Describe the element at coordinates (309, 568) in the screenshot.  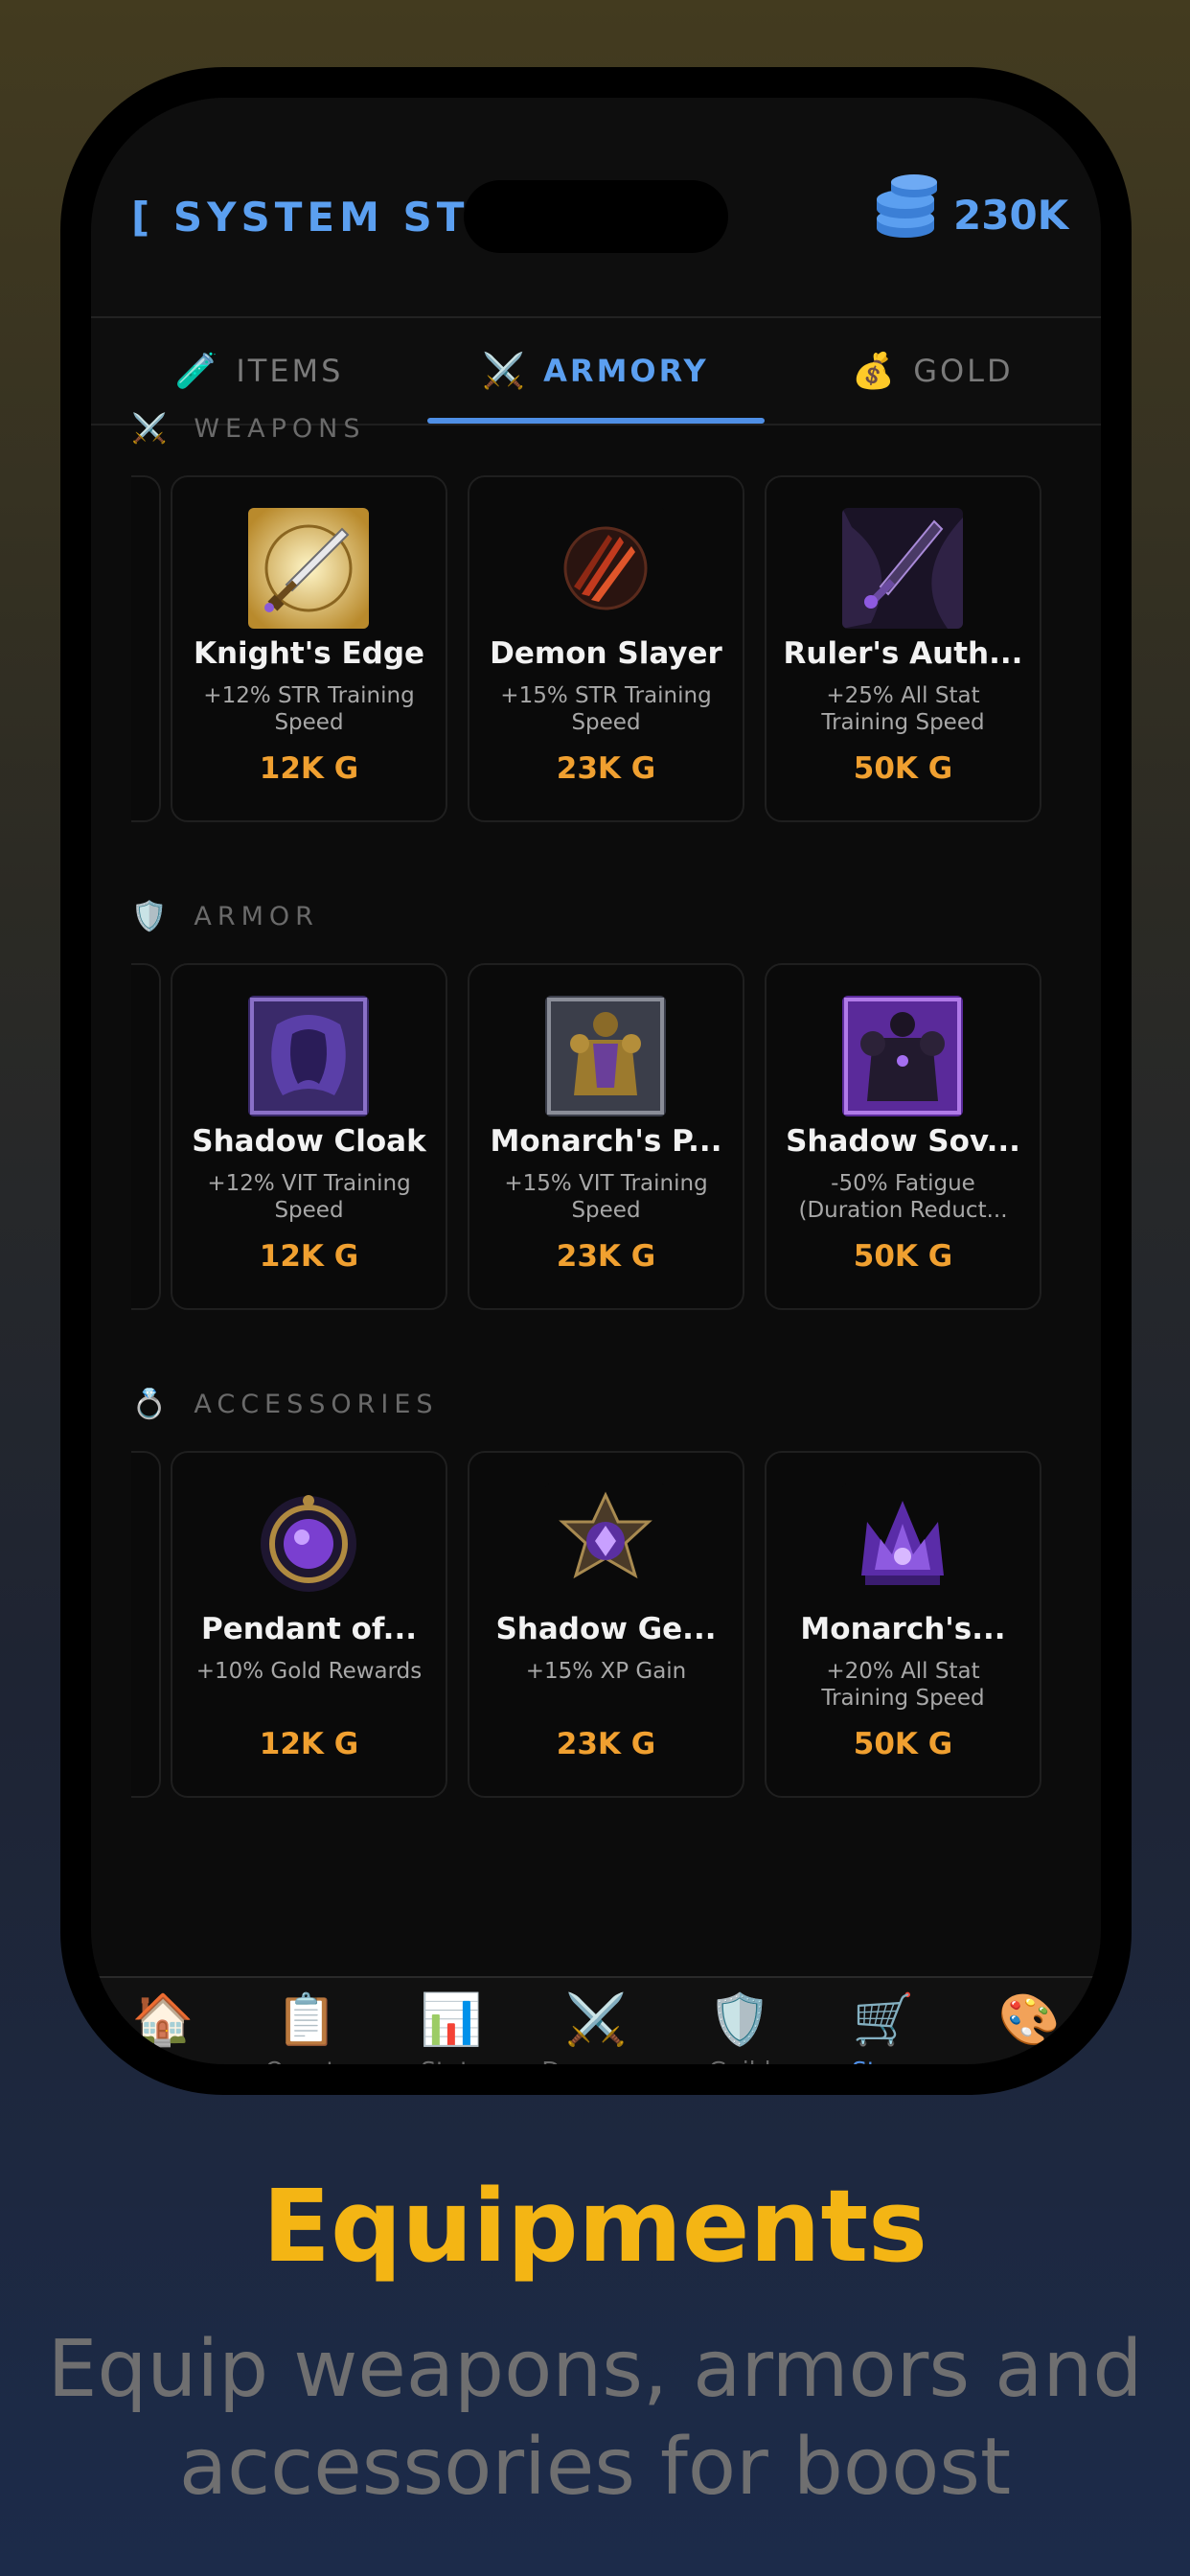
I see `sword-icon` at that location.